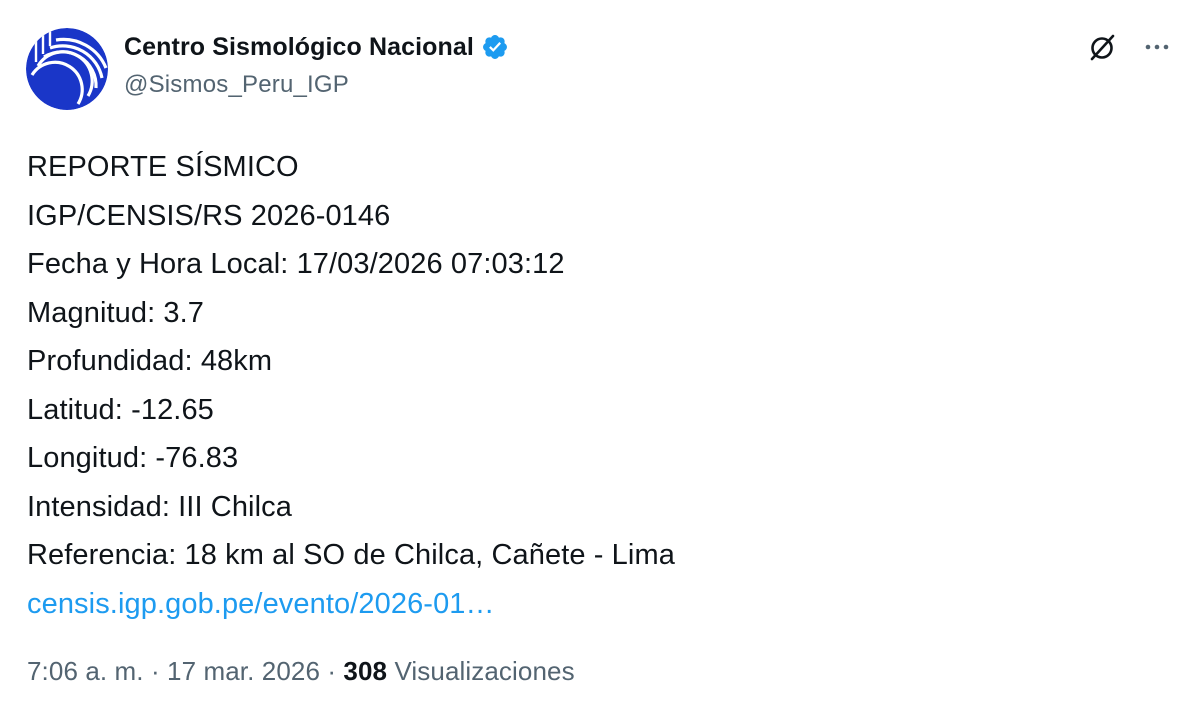 The width and height of the screenshot is (1200, 718). I want to click on avatar, so click(67, 69).